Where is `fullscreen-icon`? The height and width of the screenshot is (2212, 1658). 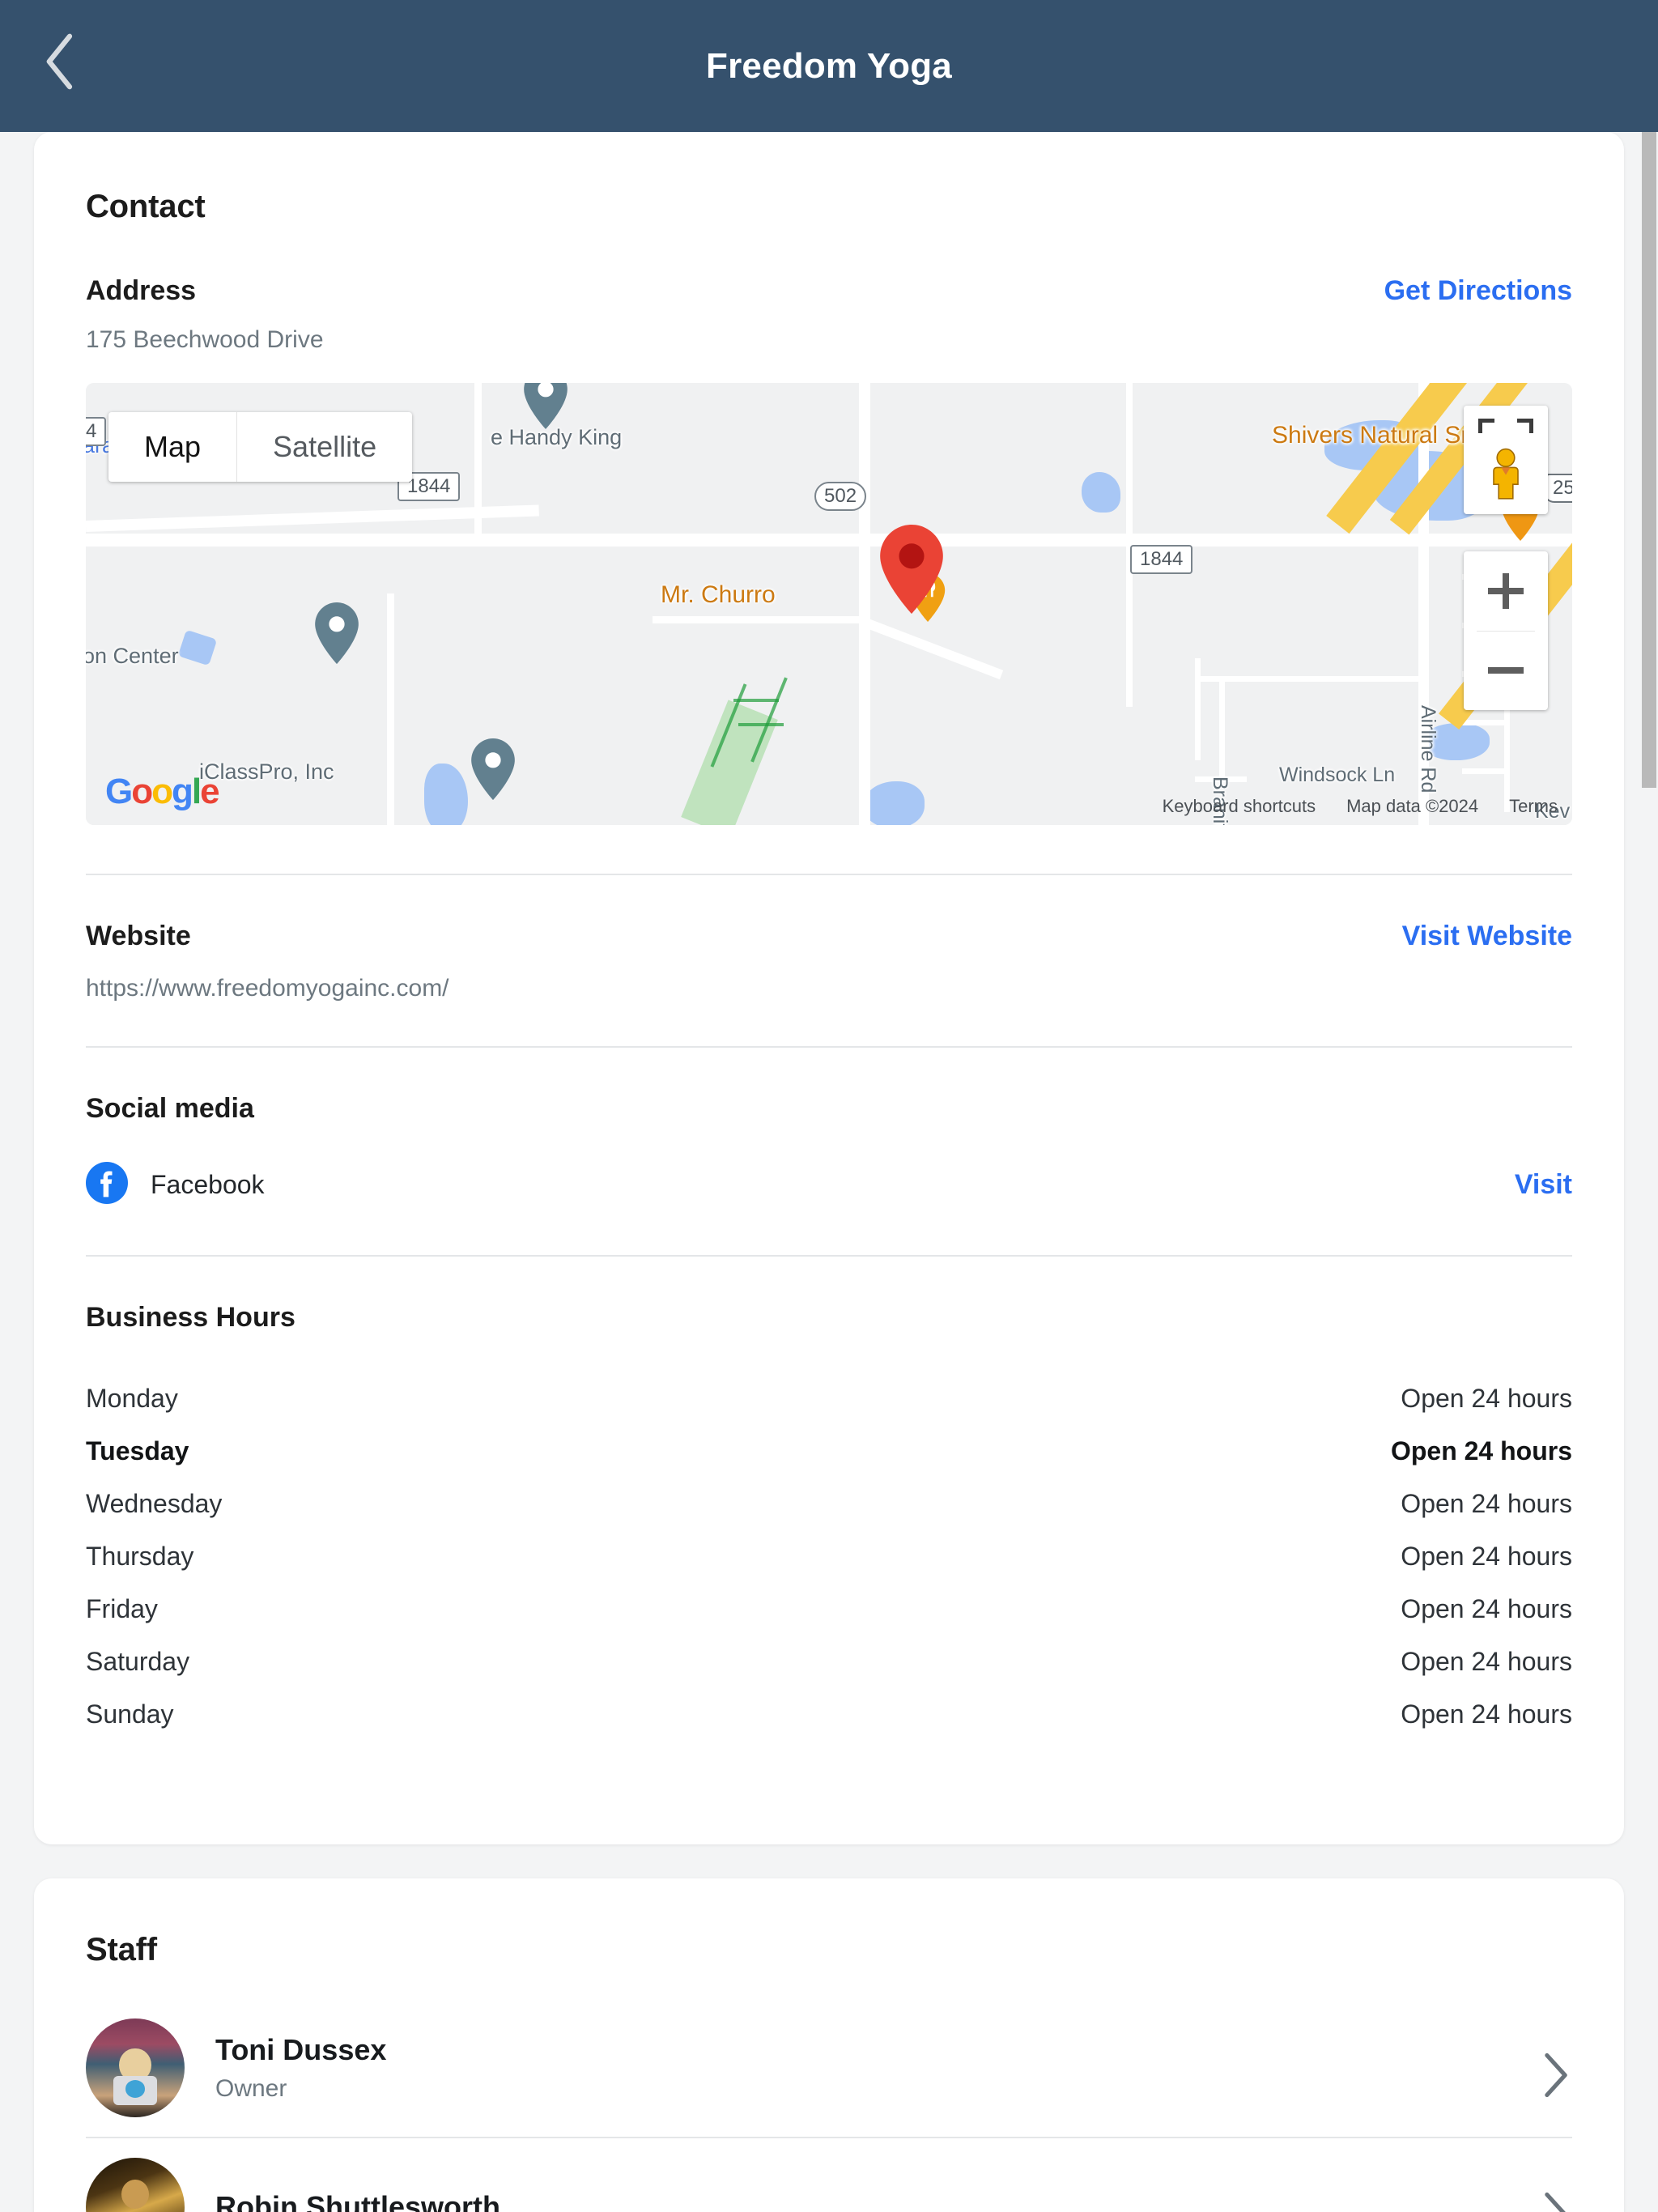 fullscreen-icon is located at coordinates (1505, 428).